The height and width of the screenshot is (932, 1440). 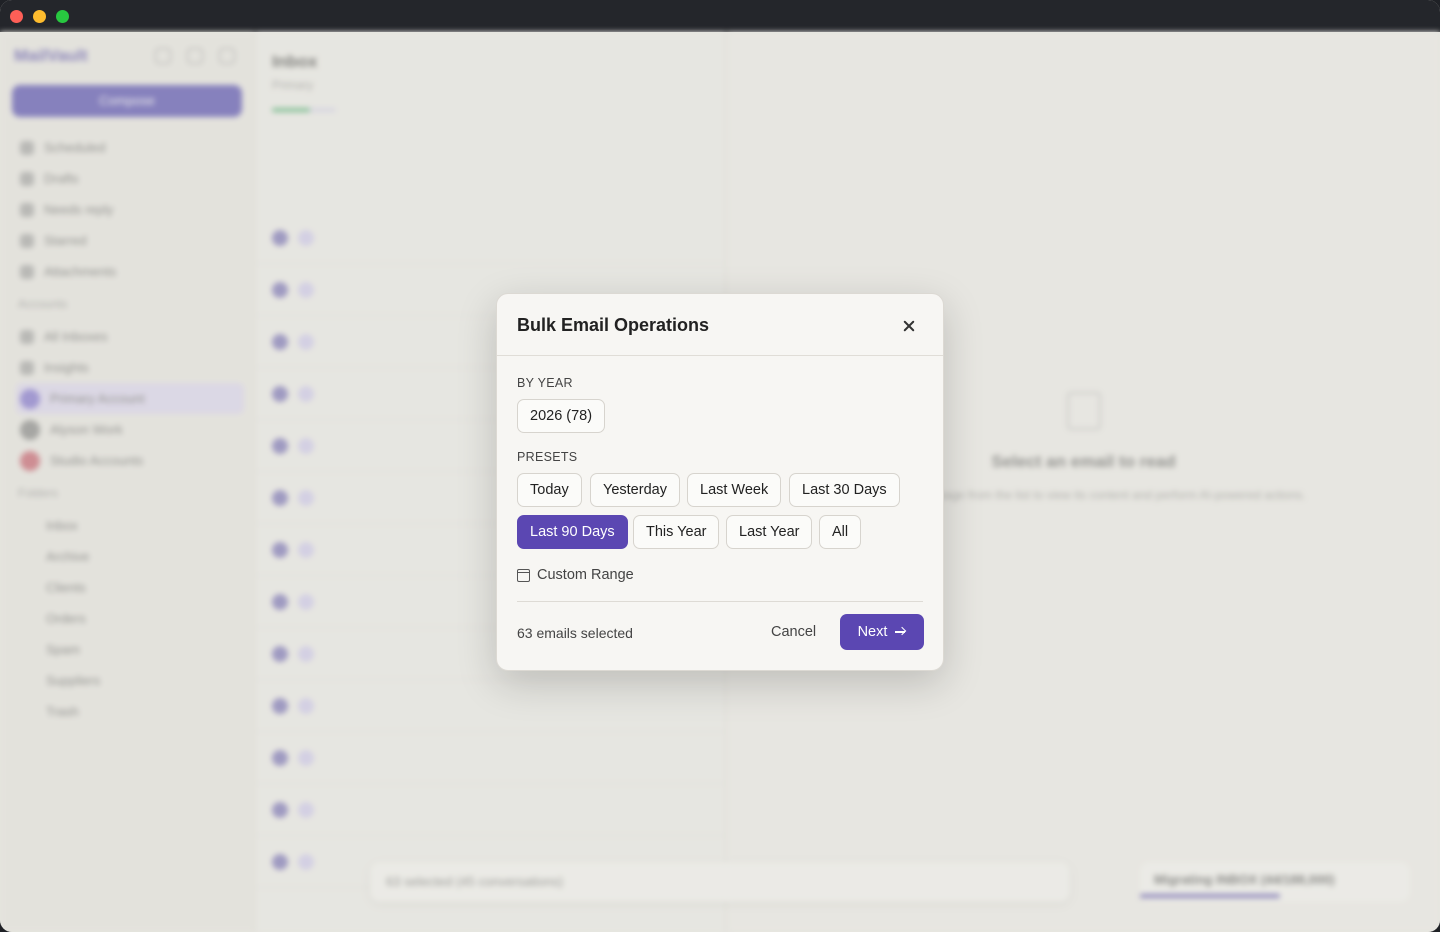 What do you see at coordinates (523, 575) in the screenshot?
I see `calendar-icon` at bounding box center [523, 575].